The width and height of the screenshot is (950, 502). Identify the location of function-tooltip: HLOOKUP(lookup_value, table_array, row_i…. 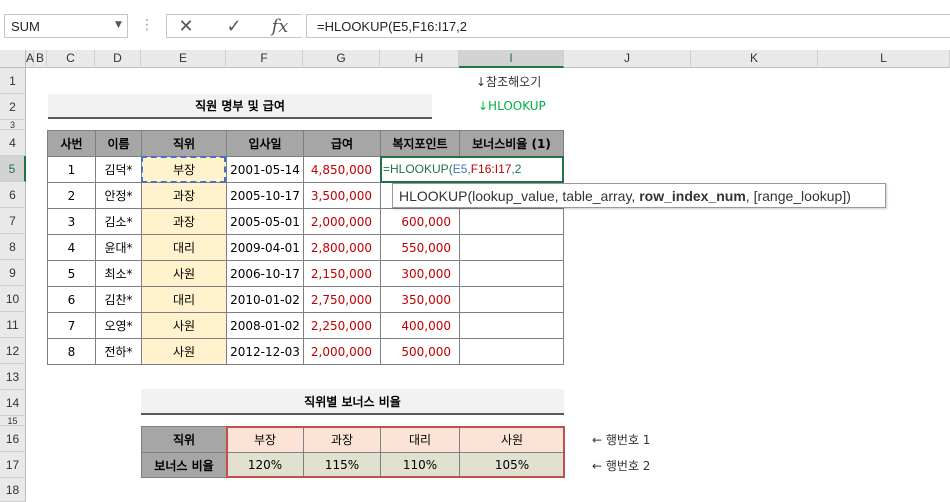
(639, 195).